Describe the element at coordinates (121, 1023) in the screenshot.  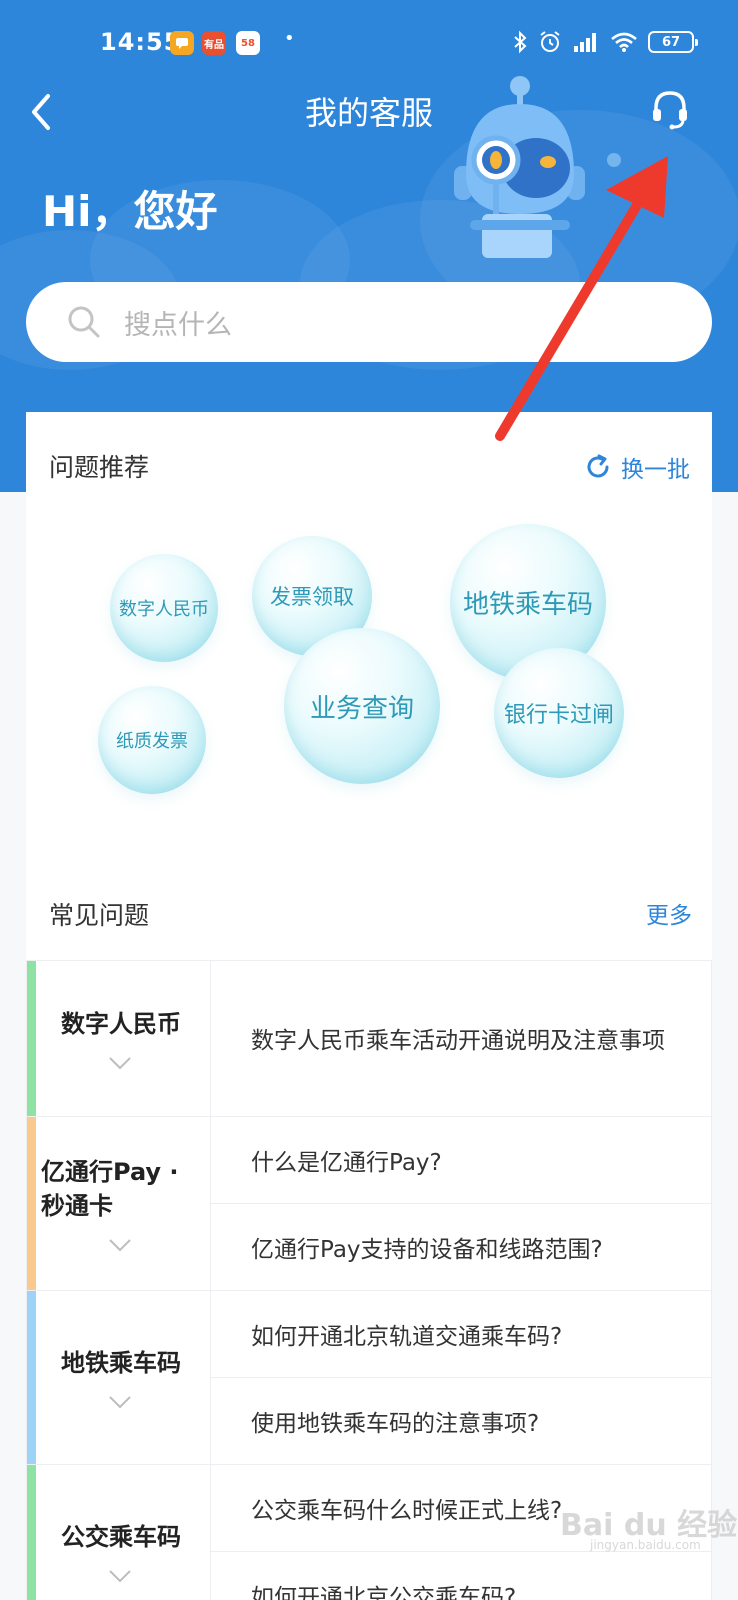
I see `faq-category-label: 数字人民币` at that location.